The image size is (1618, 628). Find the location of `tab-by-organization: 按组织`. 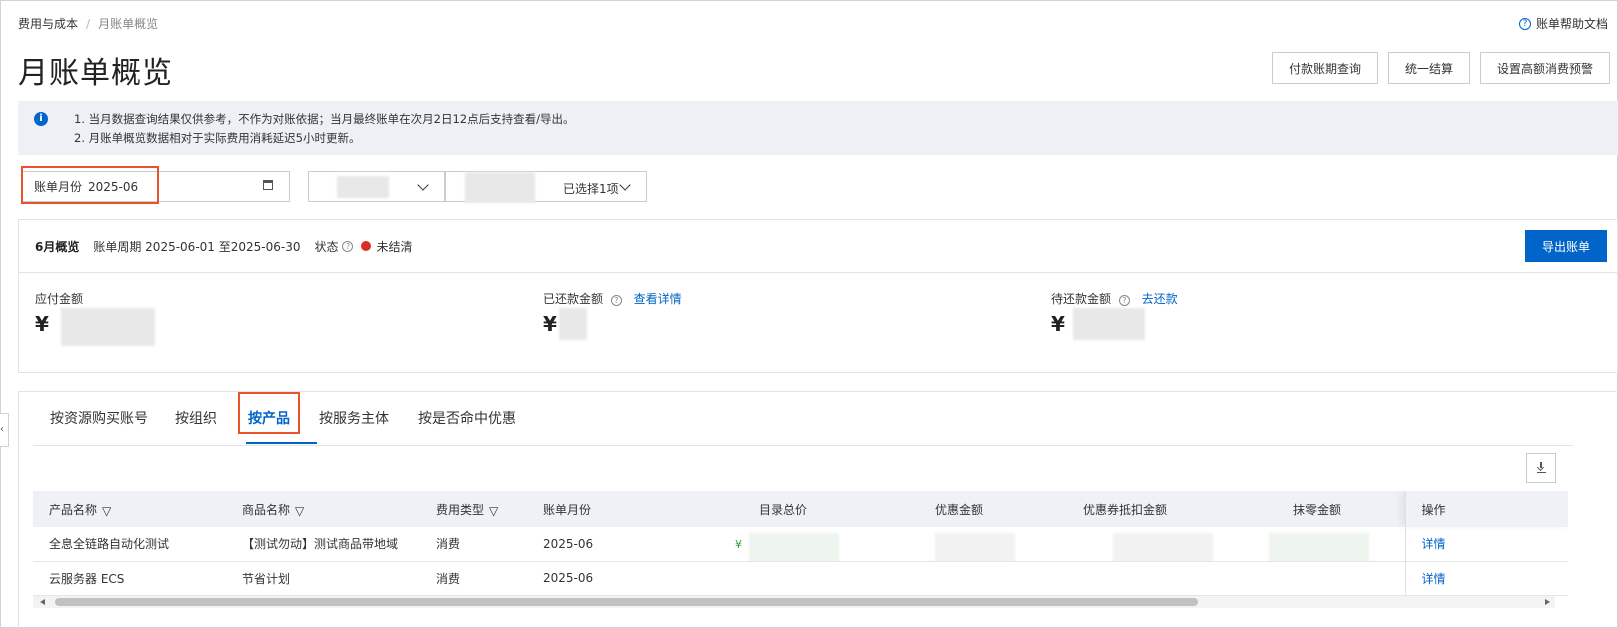

tab-by-organization: 按组织 is located at coordinates (196, 418).